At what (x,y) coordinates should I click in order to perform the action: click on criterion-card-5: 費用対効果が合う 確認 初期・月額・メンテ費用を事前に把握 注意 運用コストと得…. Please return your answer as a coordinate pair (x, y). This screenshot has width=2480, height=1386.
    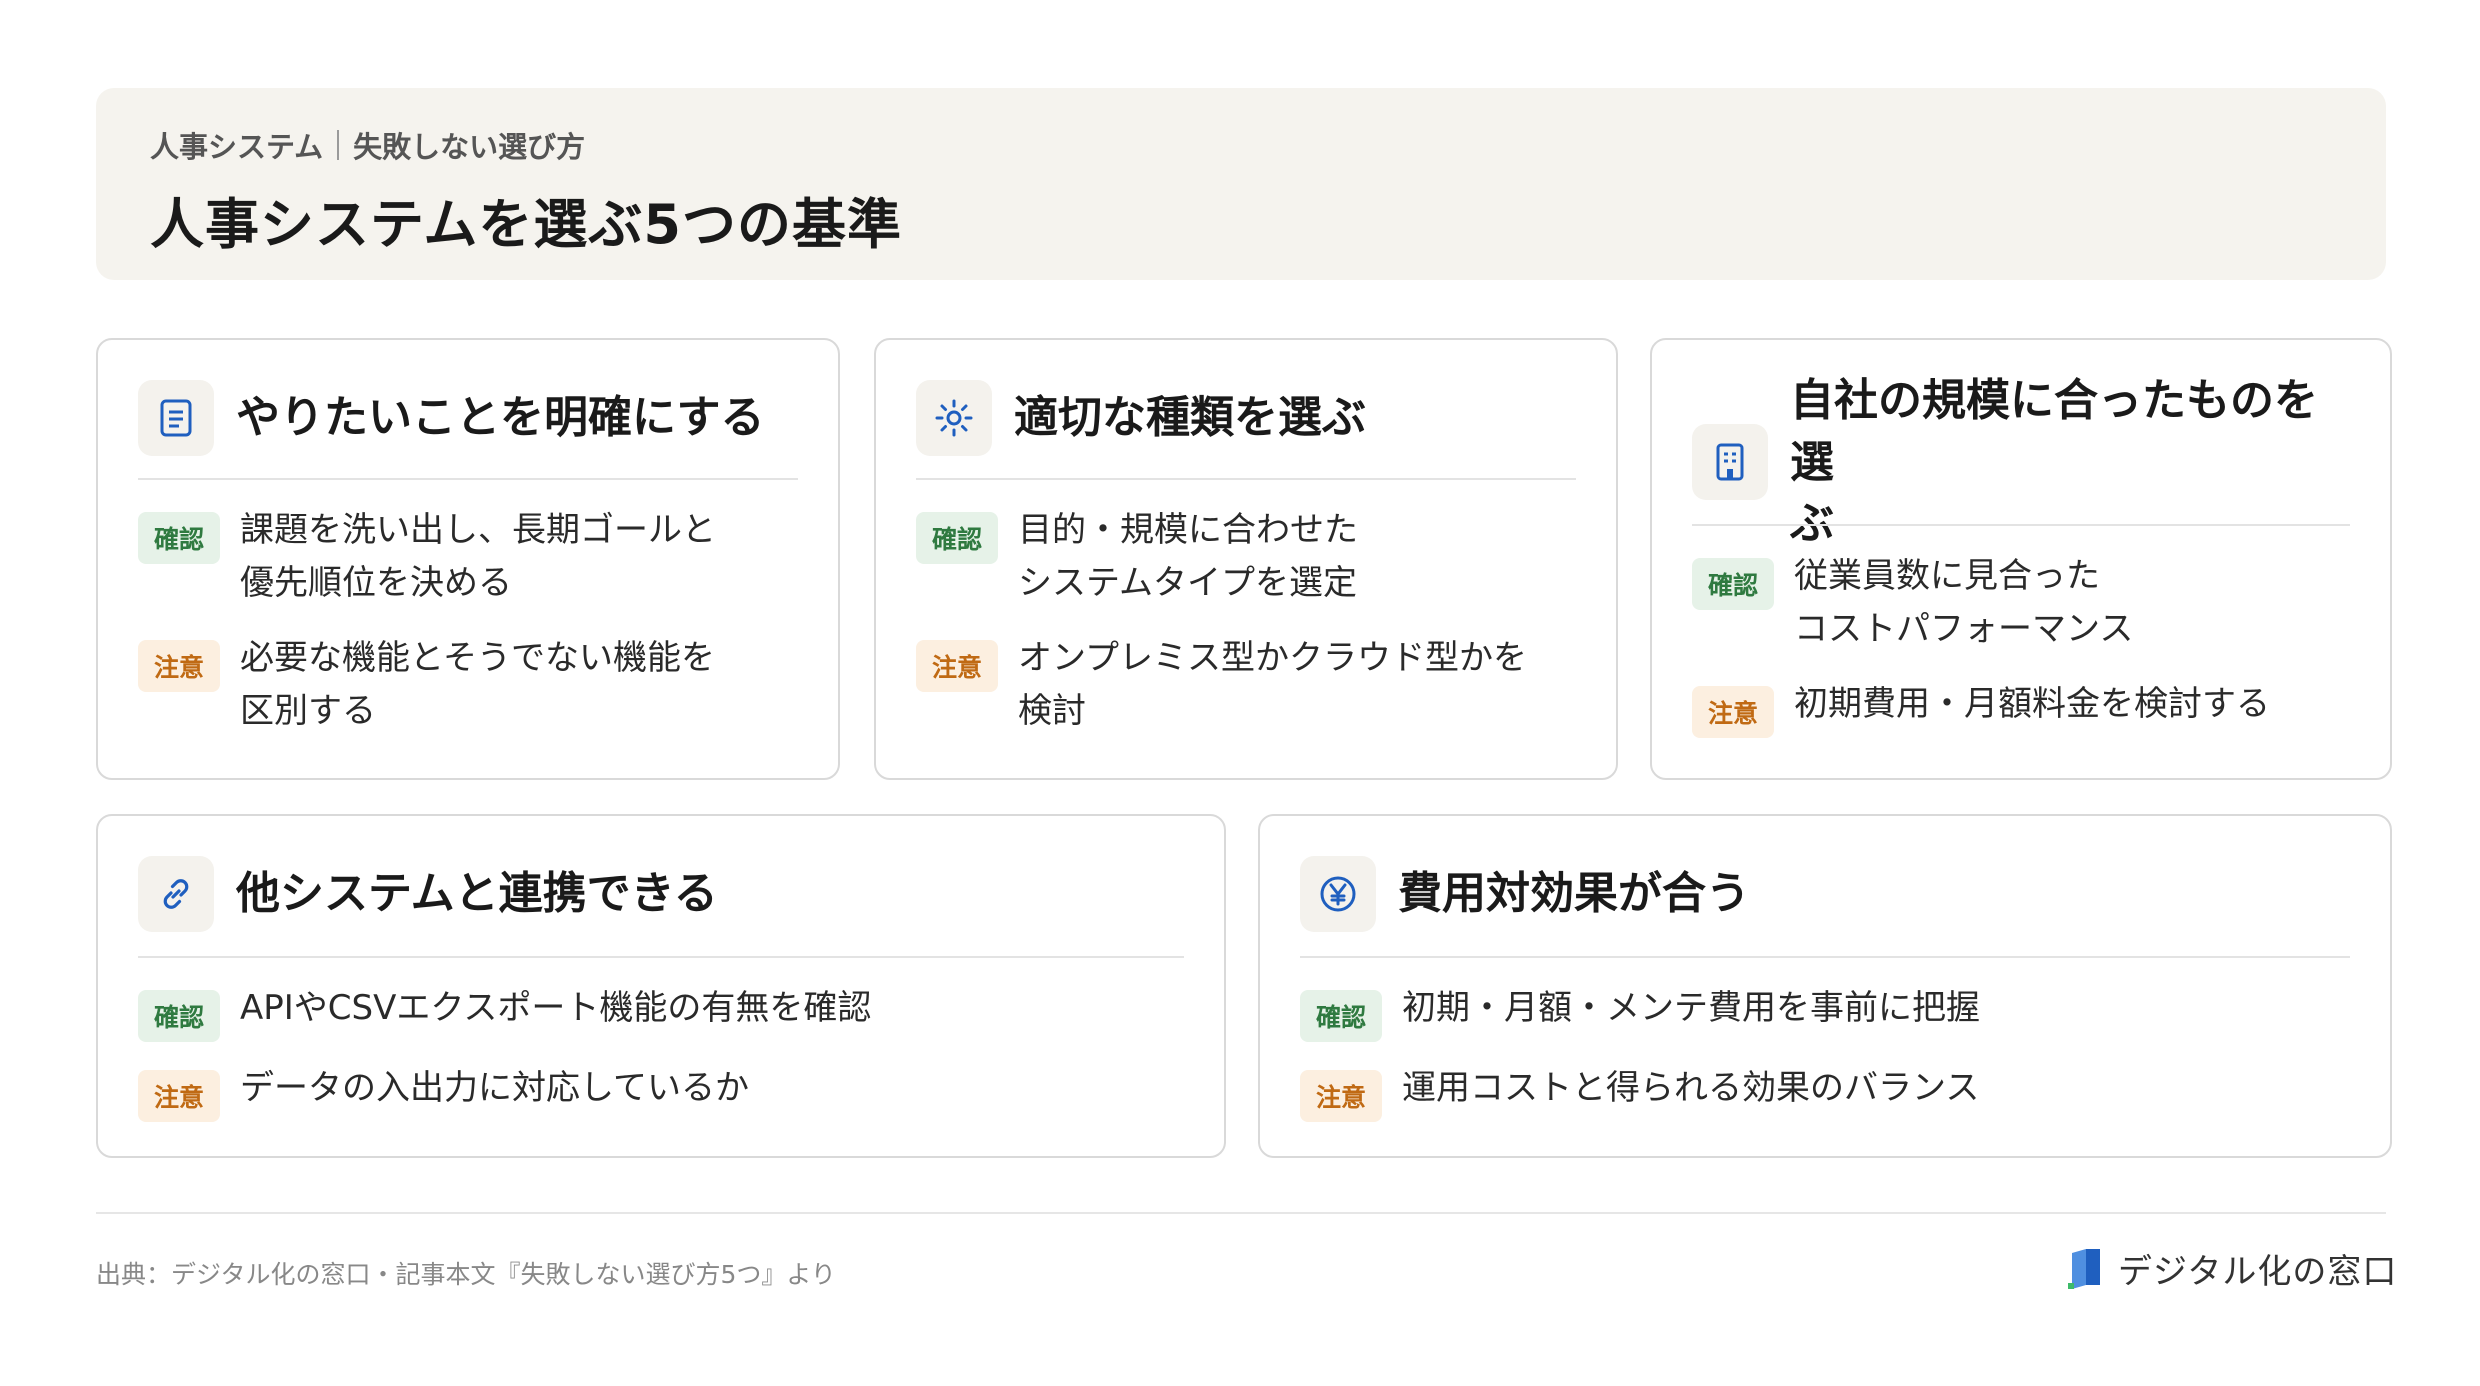
    Looking at the image, I should click on (1825, 986).